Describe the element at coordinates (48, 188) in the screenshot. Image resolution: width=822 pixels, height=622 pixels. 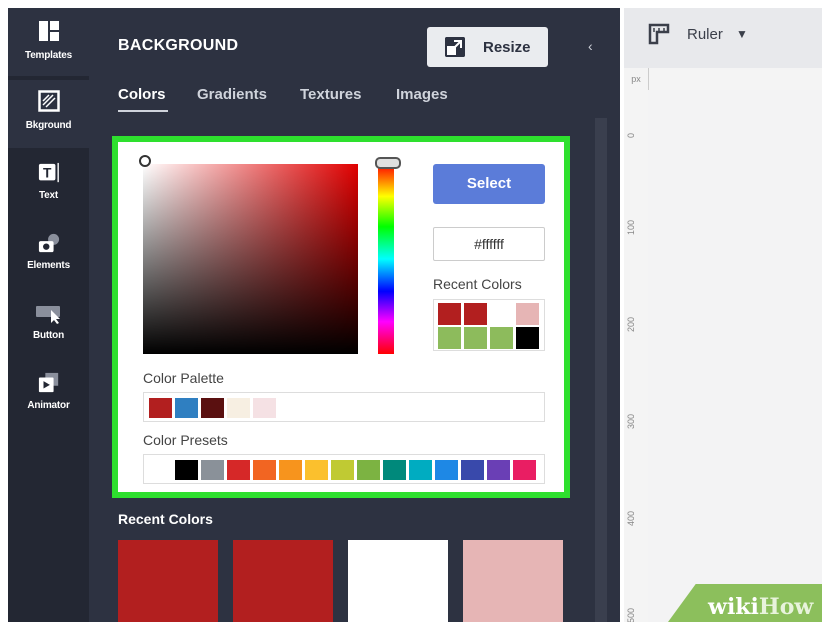
I see `rail-item-text: T Text` at that location.